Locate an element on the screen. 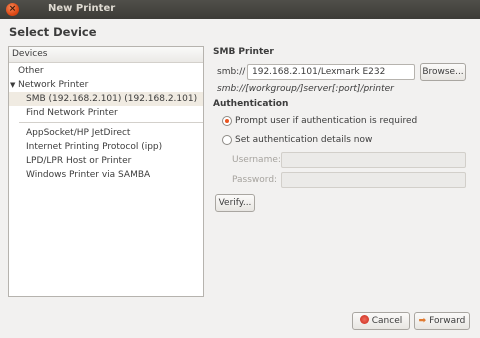 The height and width of the screenshot is (338, 480). list-item-lpd: LPD/LPR Host or Printer is located at coordinates (106, 161).